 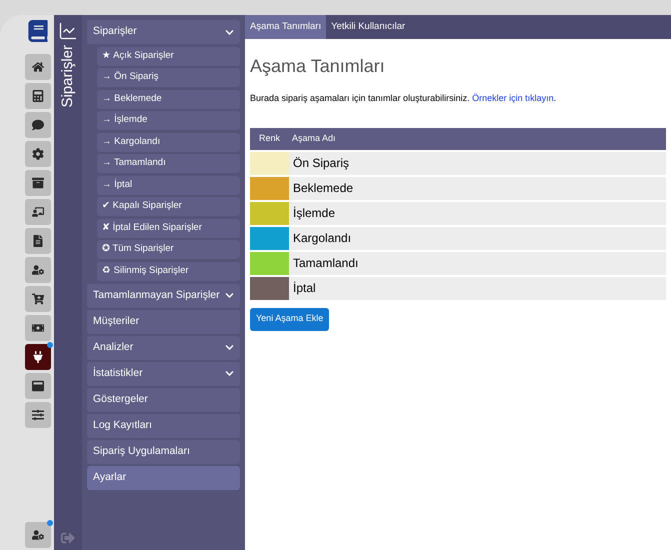 I want to click on submenu-item: ✘ İptal Edilen Siparişler, so click(x=168, y=228).